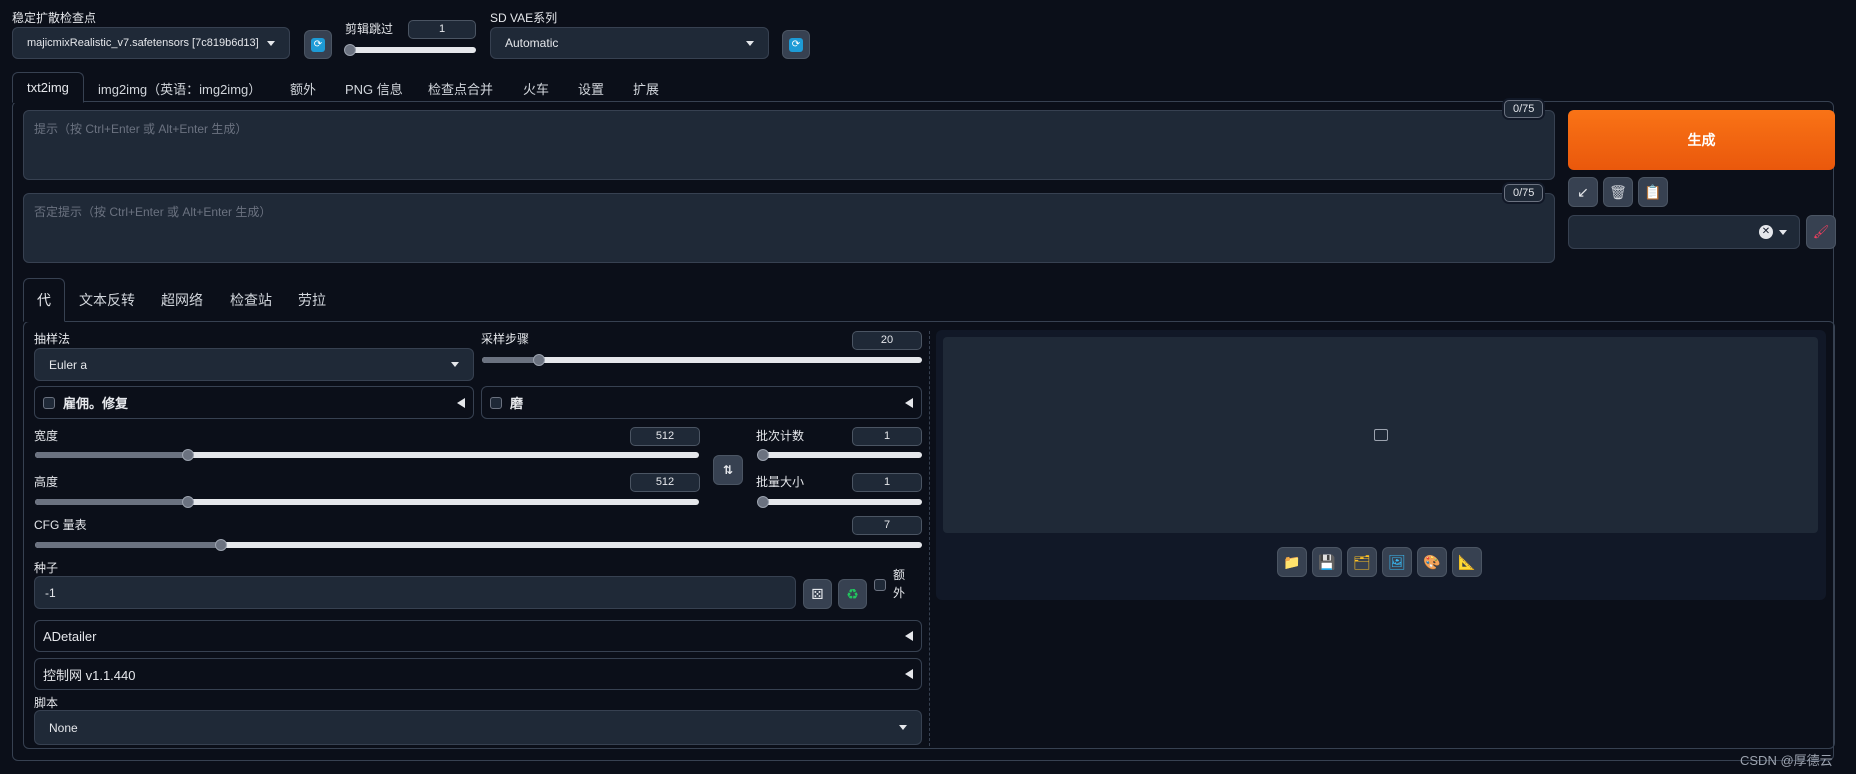 The image size is (1856, 774). I want to click on save-button: 💾, so click(1327, 562).